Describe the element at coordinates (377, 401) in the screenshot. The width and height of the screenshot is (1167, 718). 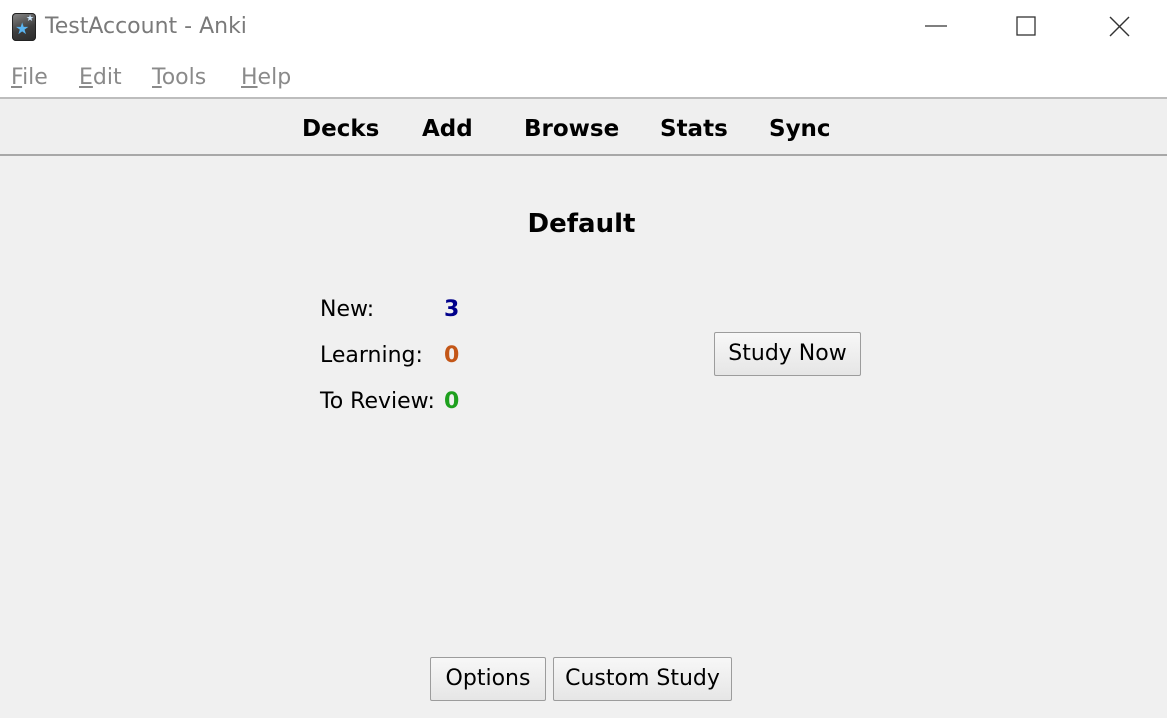
I see `to-review-label: To Review:` at that location.